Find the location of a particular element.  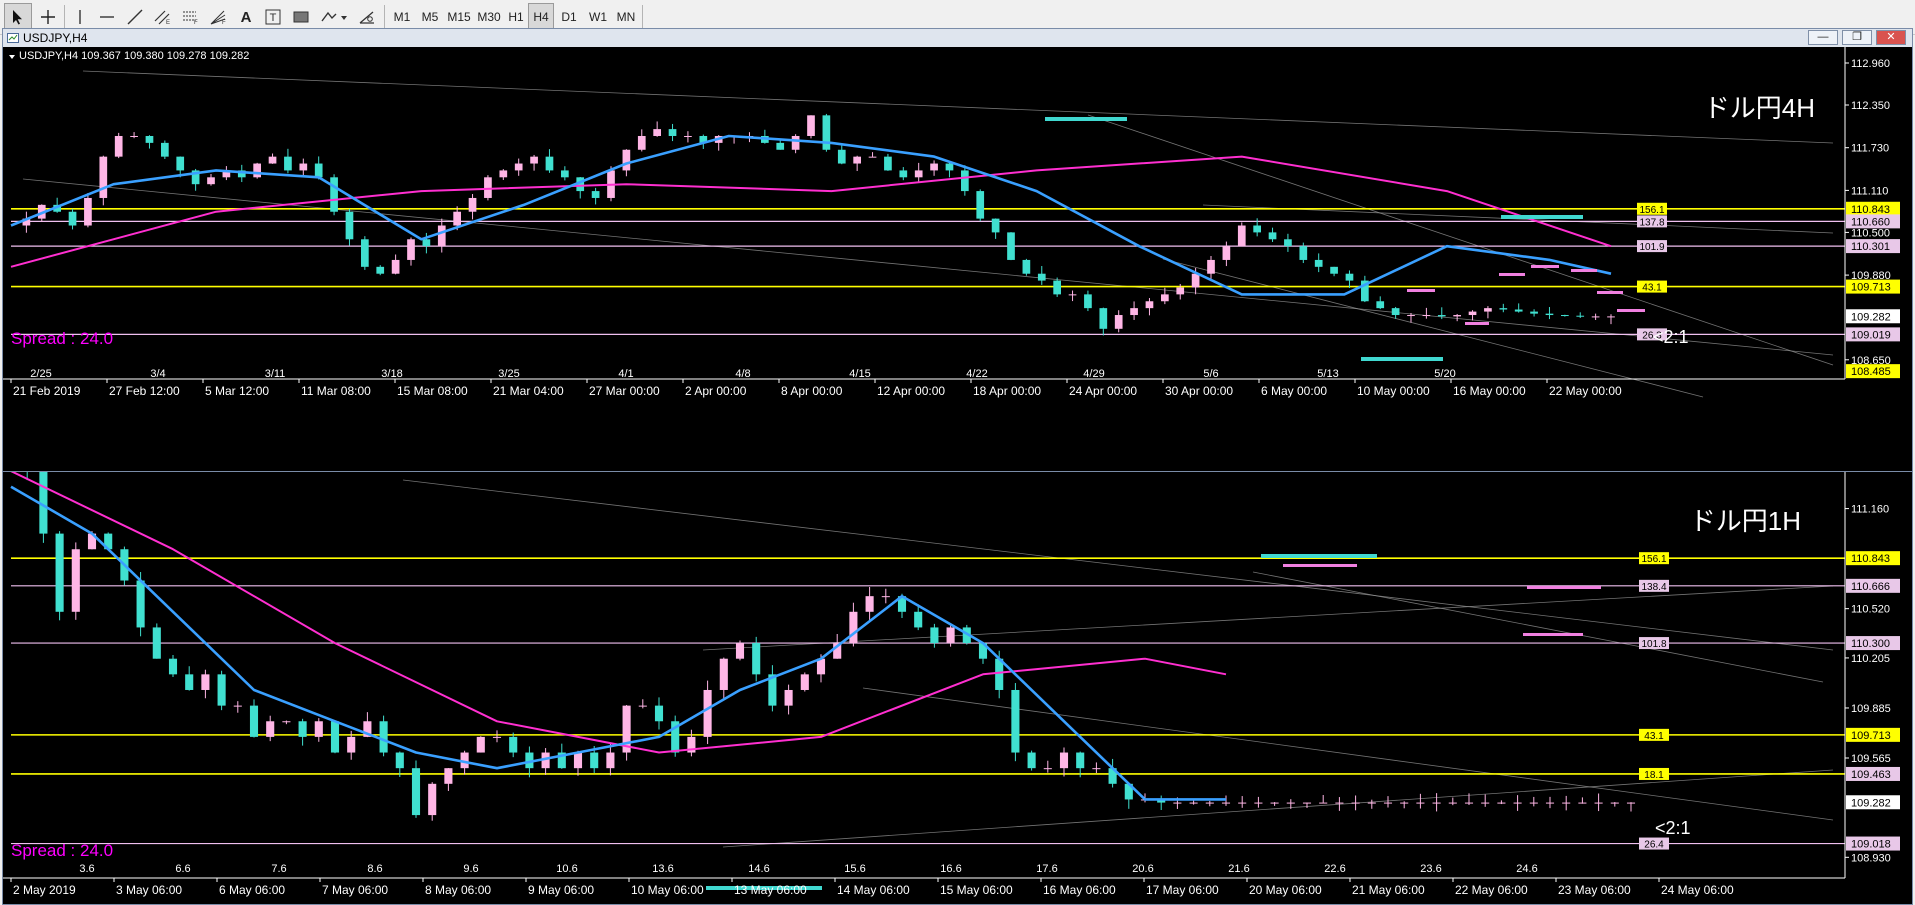

fibonacci-fan-tool-button: F is located at coordinates (219, 17).